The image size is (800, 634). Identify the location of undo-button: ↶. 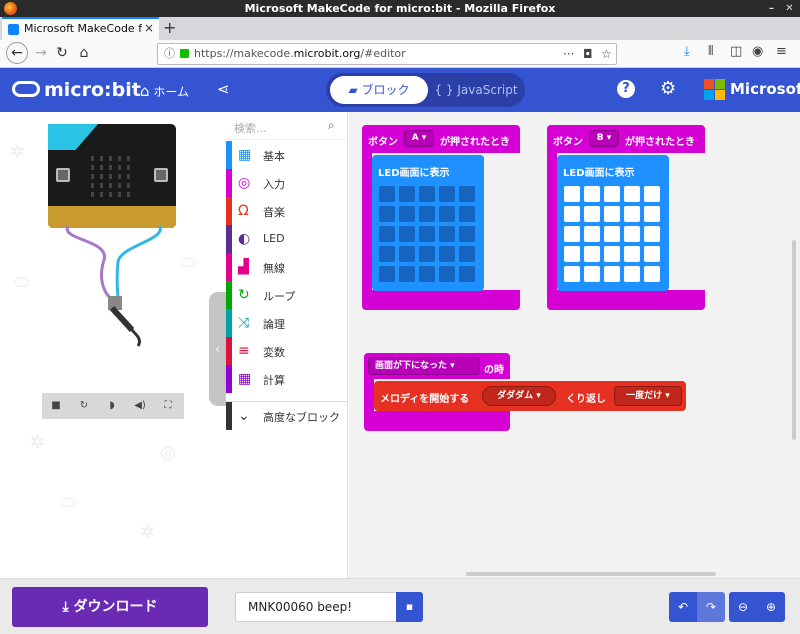
(683, 607).